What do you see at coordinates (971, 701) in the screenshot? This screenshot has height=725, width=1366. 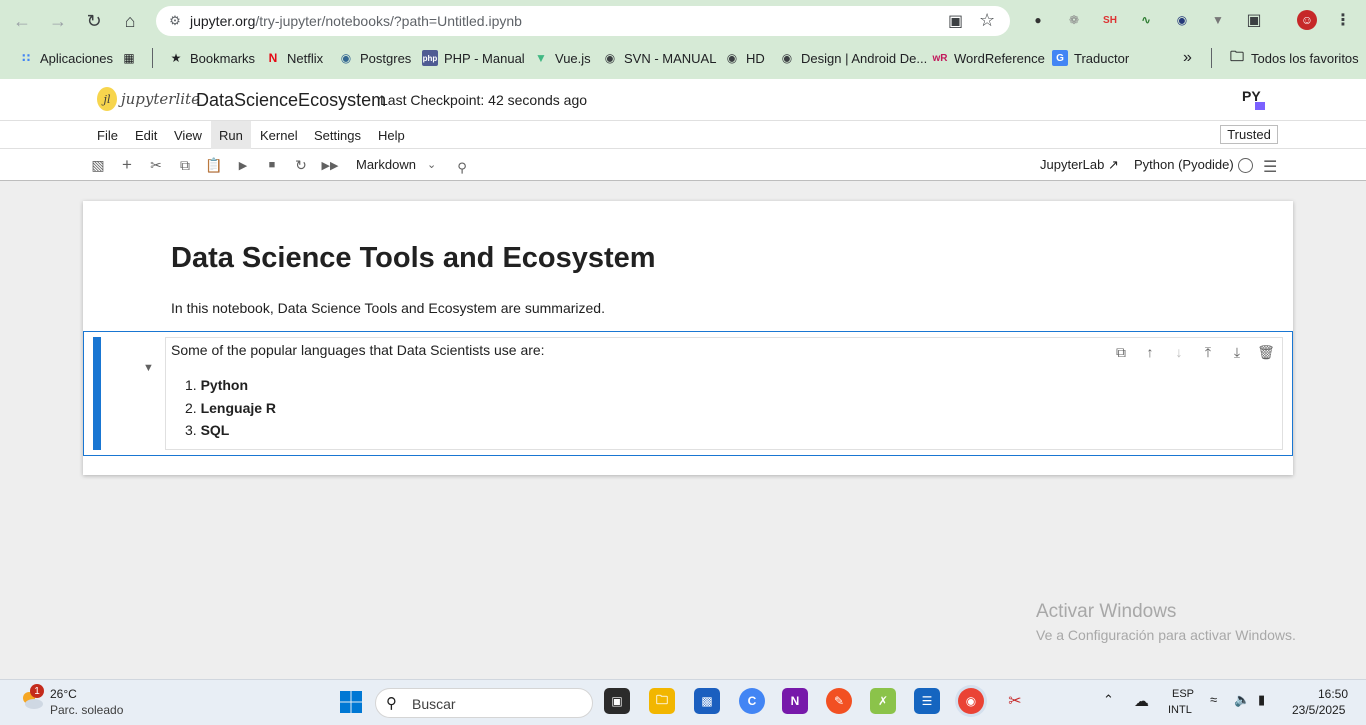 I see `chrome-active-icon: ◉` at bounding box center [971, 701].